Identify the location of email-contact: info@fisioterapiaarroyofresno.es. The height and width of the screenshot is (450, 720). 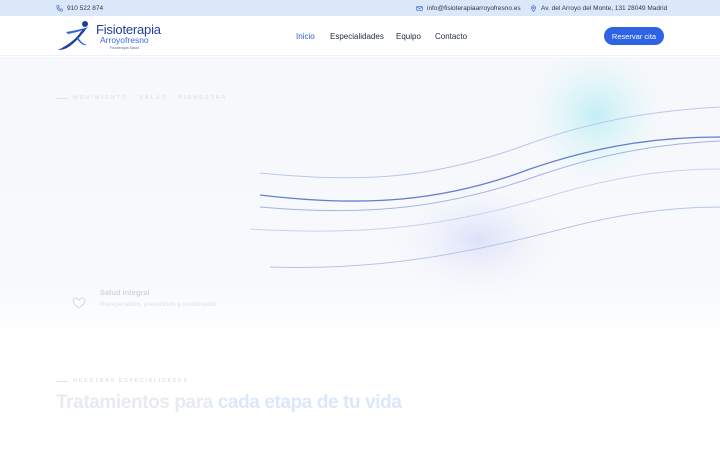
(468, 8).